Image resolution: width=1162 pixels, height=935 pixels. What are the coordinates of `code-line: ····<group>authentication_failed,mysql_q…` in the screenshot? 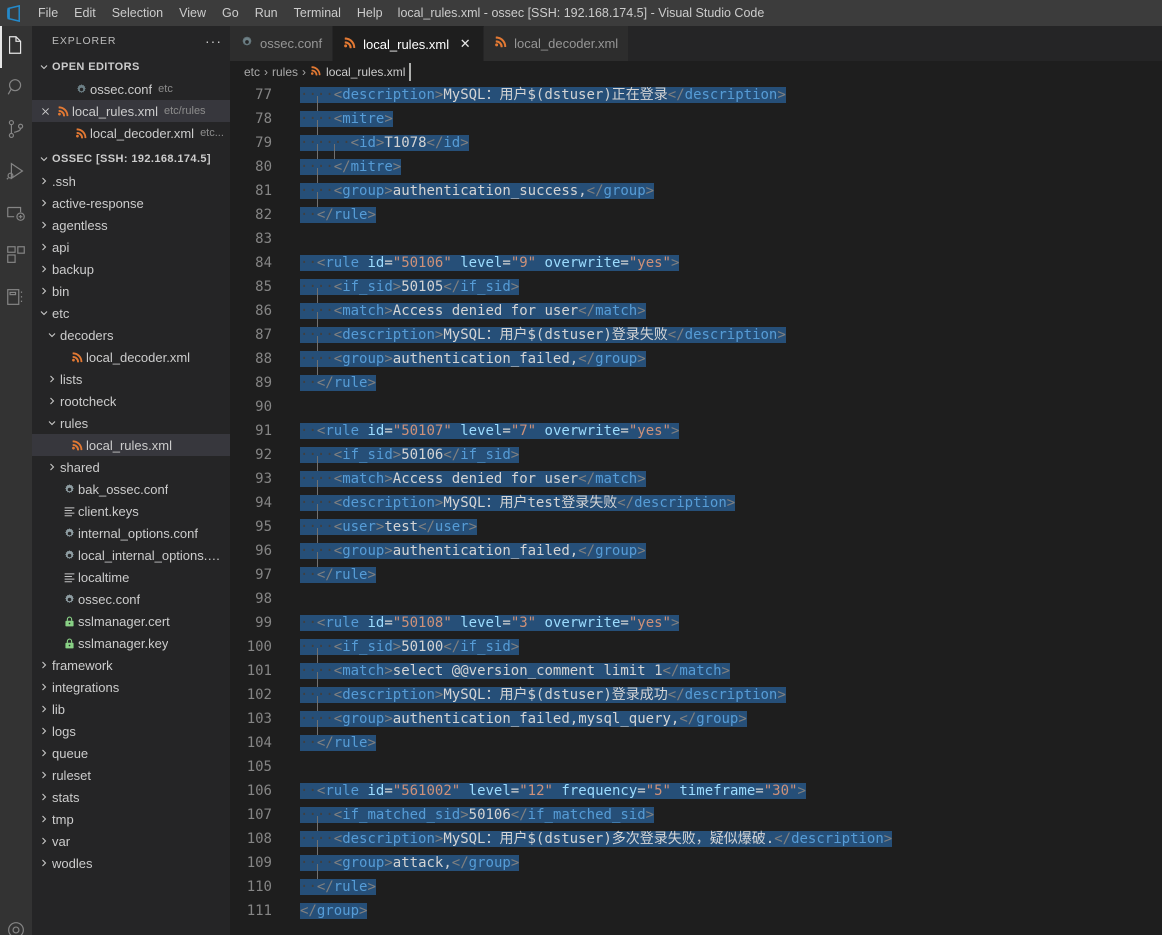 It's located at (731, 725).